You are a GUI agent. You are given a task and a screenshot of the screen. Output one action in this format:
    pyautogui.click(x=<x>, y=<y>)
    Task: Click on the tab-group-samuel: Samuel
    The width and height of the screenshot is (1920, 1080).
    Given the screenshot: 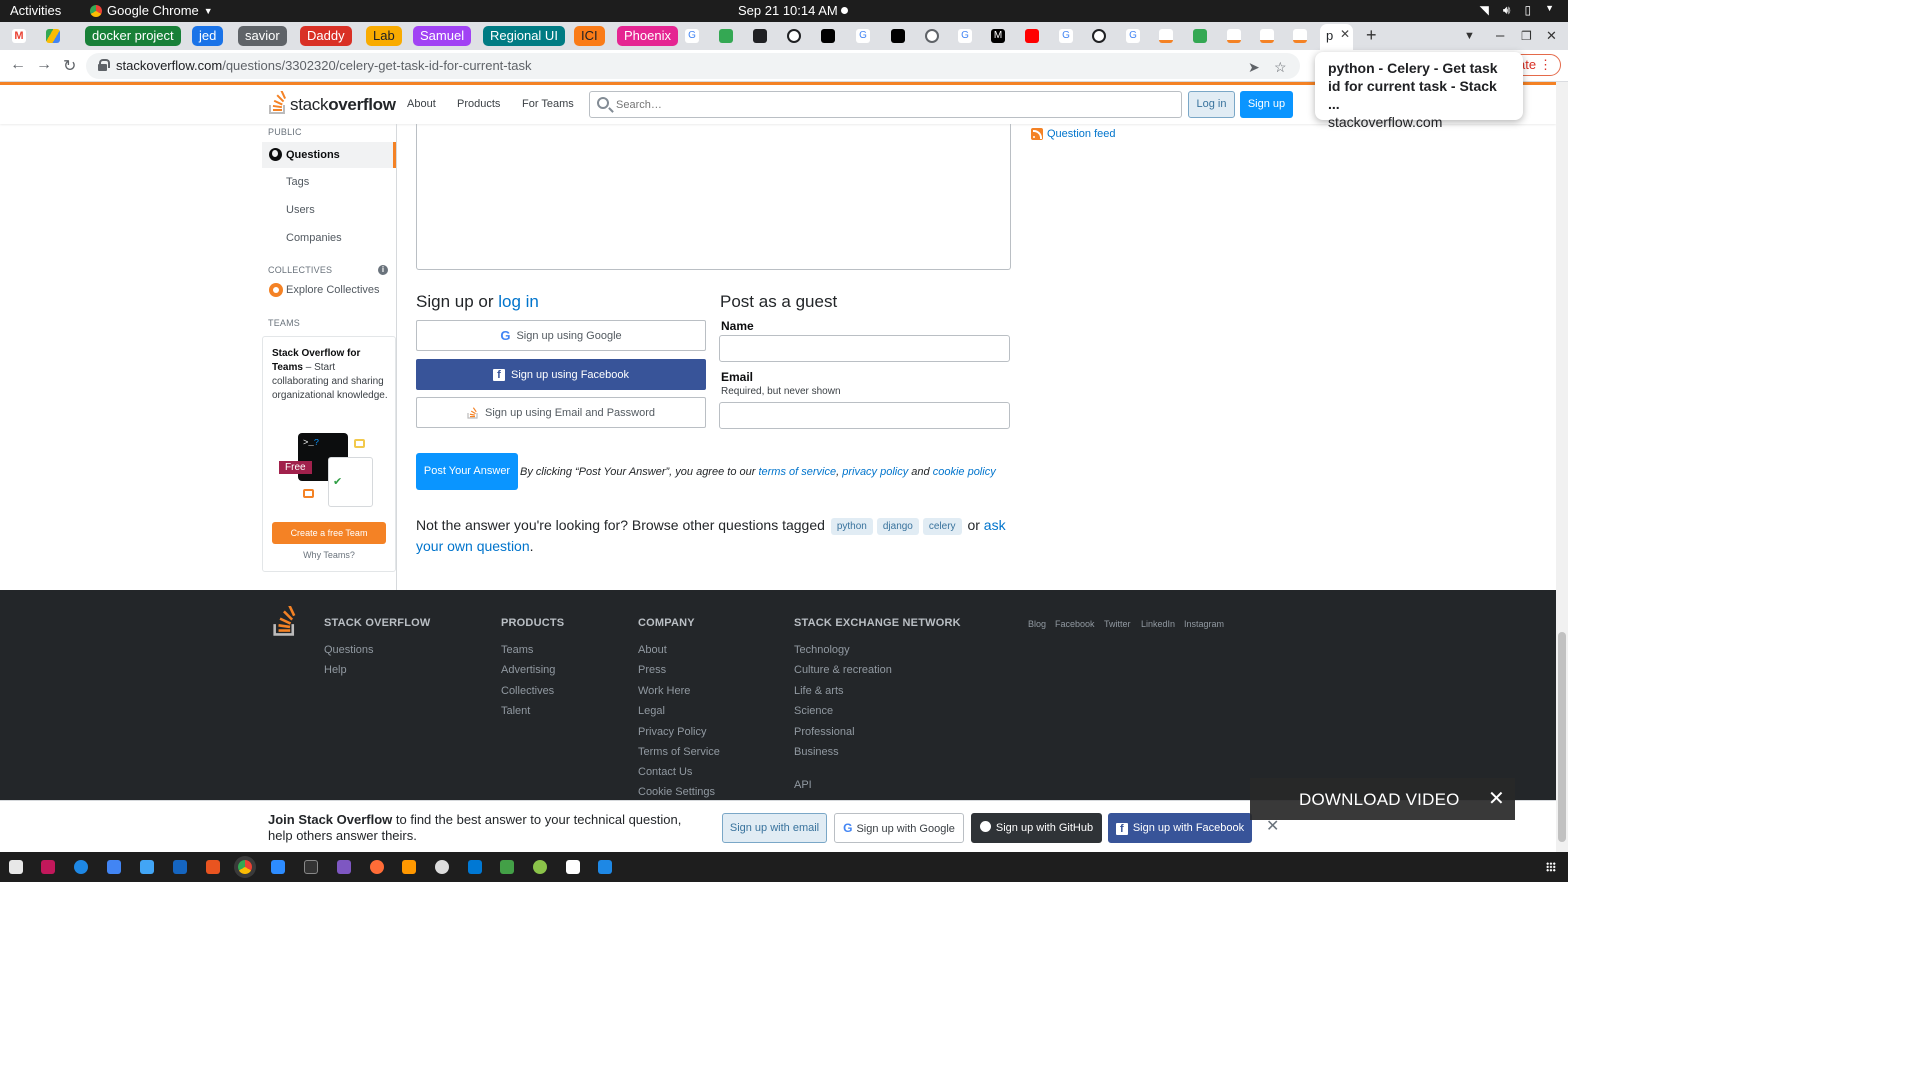 What is the action you would take?
    pyautogui.click(x=442, y=36)
    